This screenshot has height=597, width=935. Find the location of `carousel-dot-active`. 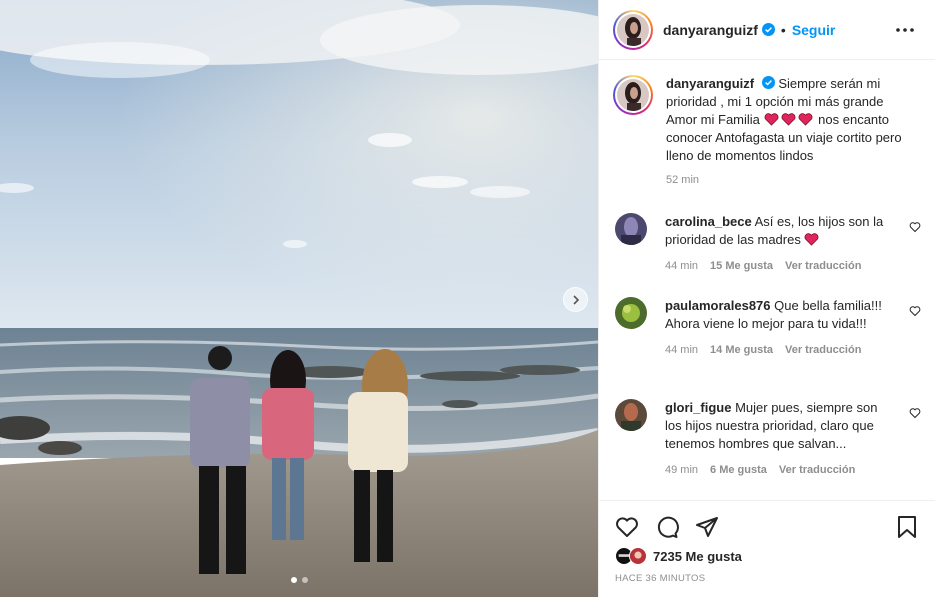

carousel-dot-active is located at coordinates (293, 580).